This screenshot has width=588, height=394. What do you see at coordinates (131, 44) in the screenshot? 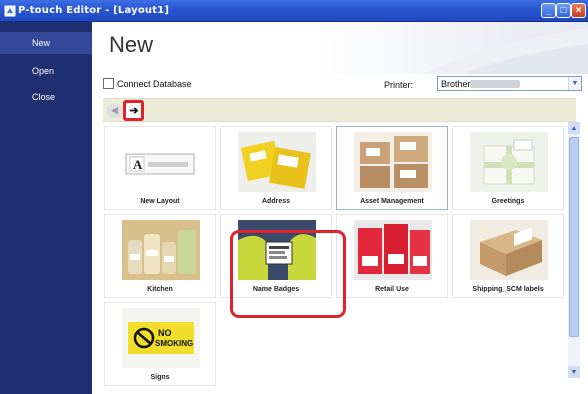
I see `page-title: New` at bounding box center [131, 44].